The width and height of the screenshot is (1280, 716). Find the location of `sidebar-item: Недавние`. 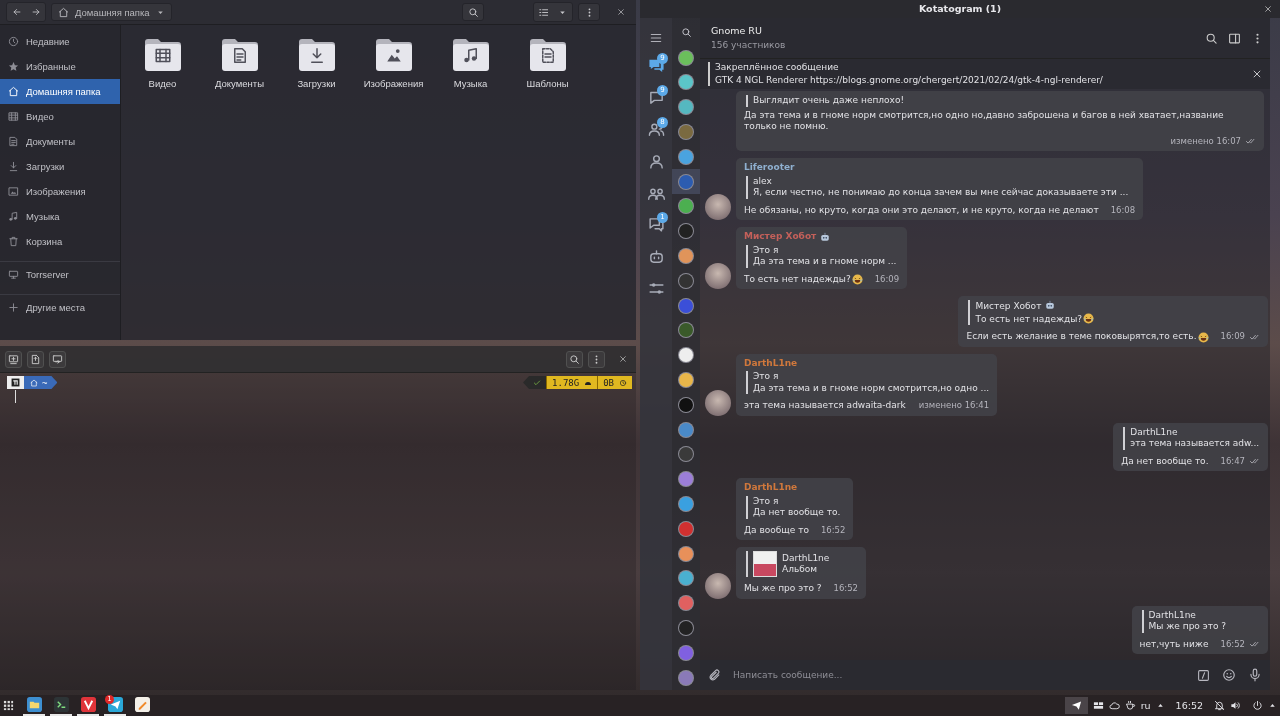

sidebar-item: Недавние is located at coordinates (60, 41).